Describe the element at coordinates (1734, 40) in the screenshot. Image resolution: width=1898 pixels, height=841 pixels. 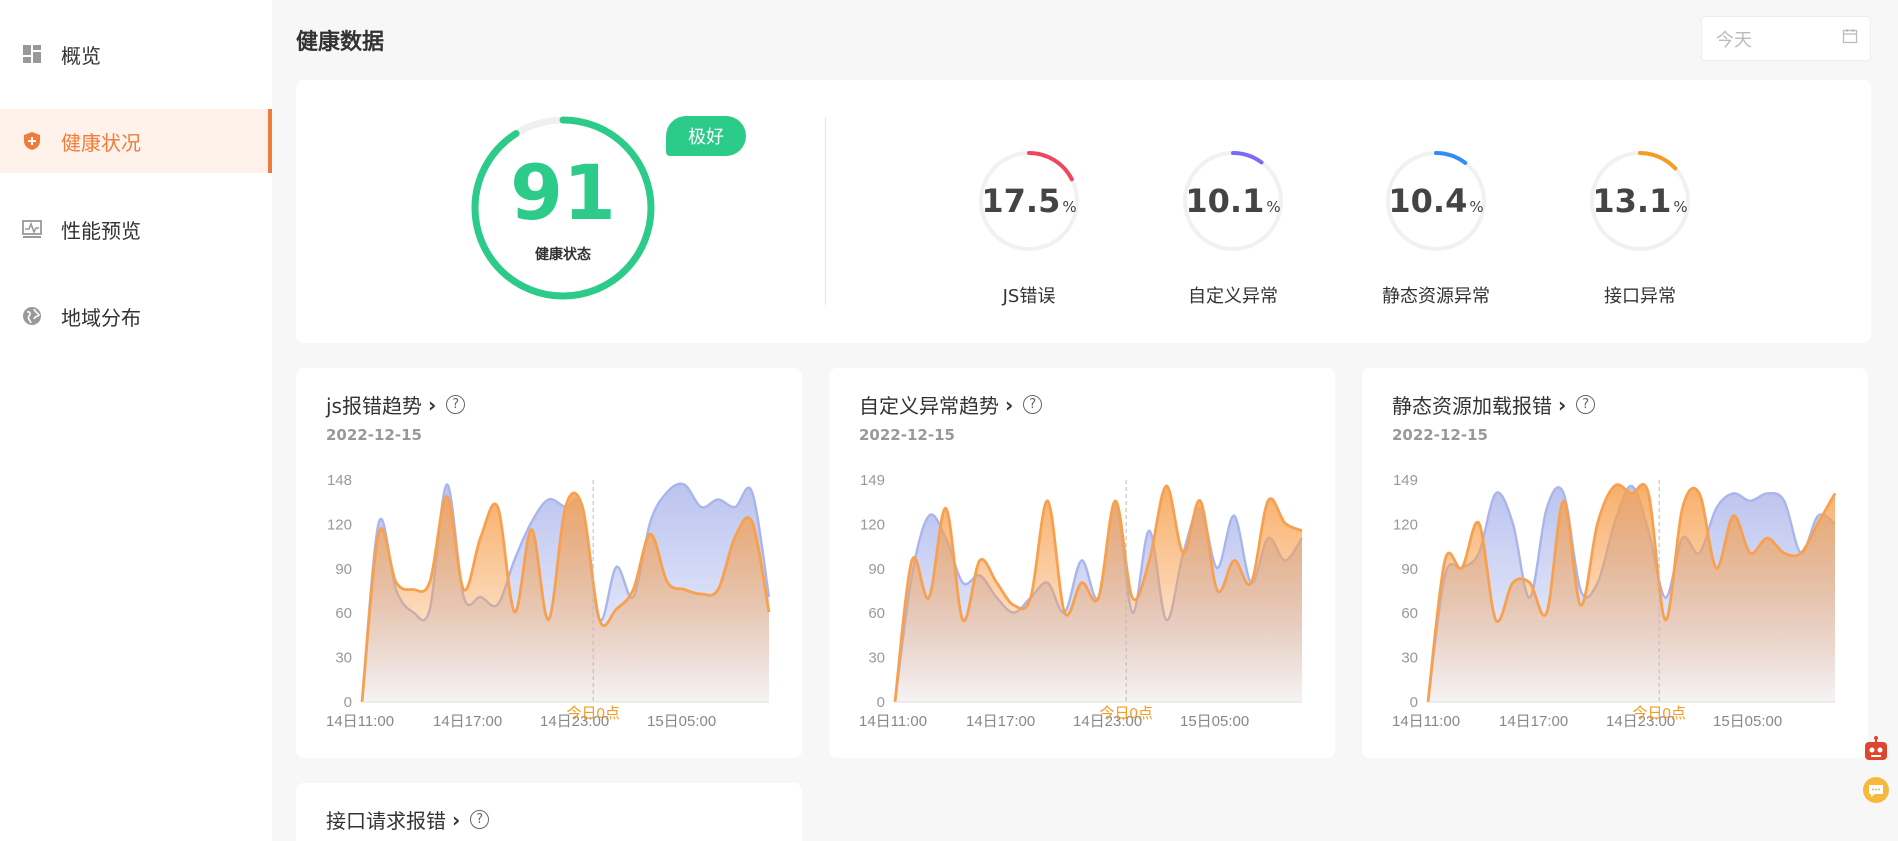
I see `date-picker-value: 今天` at that location.